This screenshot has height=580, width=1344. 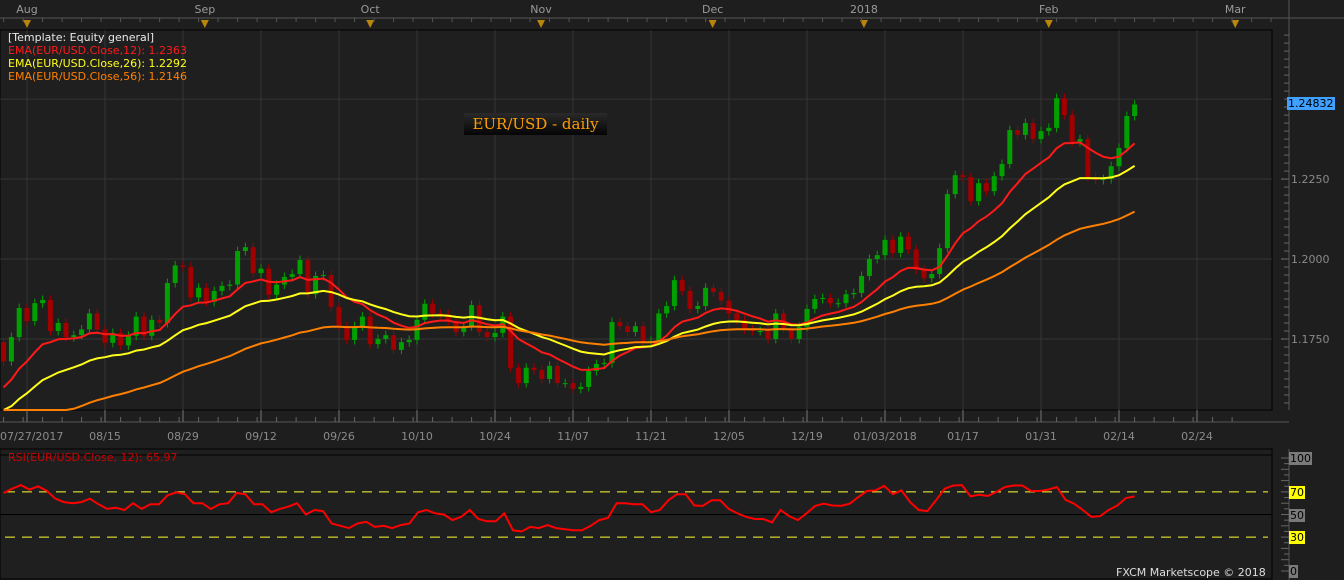 What do you see at coordinates (729, 436) in the screenshot?
I see `date-tick-label: 12/05` at bounding box center [729, 436].